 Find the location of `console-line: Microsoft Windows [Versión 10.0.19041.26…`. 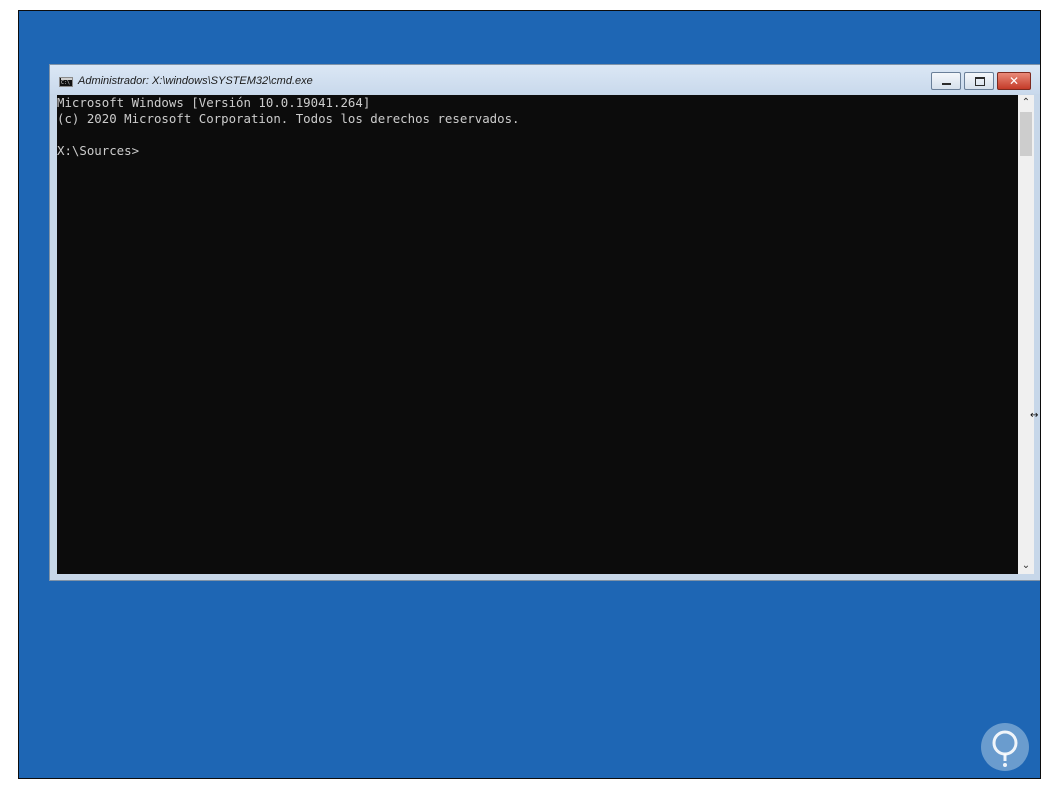

console-line: Microsoft Windows [Versión 10.0.19041.26… is located at coordinates (214, 102).